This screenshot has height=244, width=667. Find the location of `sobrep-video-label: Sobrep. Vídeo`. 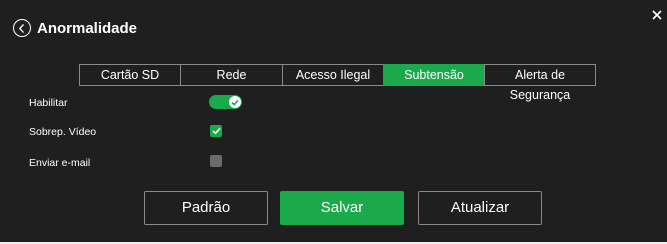

sobrep-video-label: Sobrep. Vídeo is located at coordinates (63, 132).